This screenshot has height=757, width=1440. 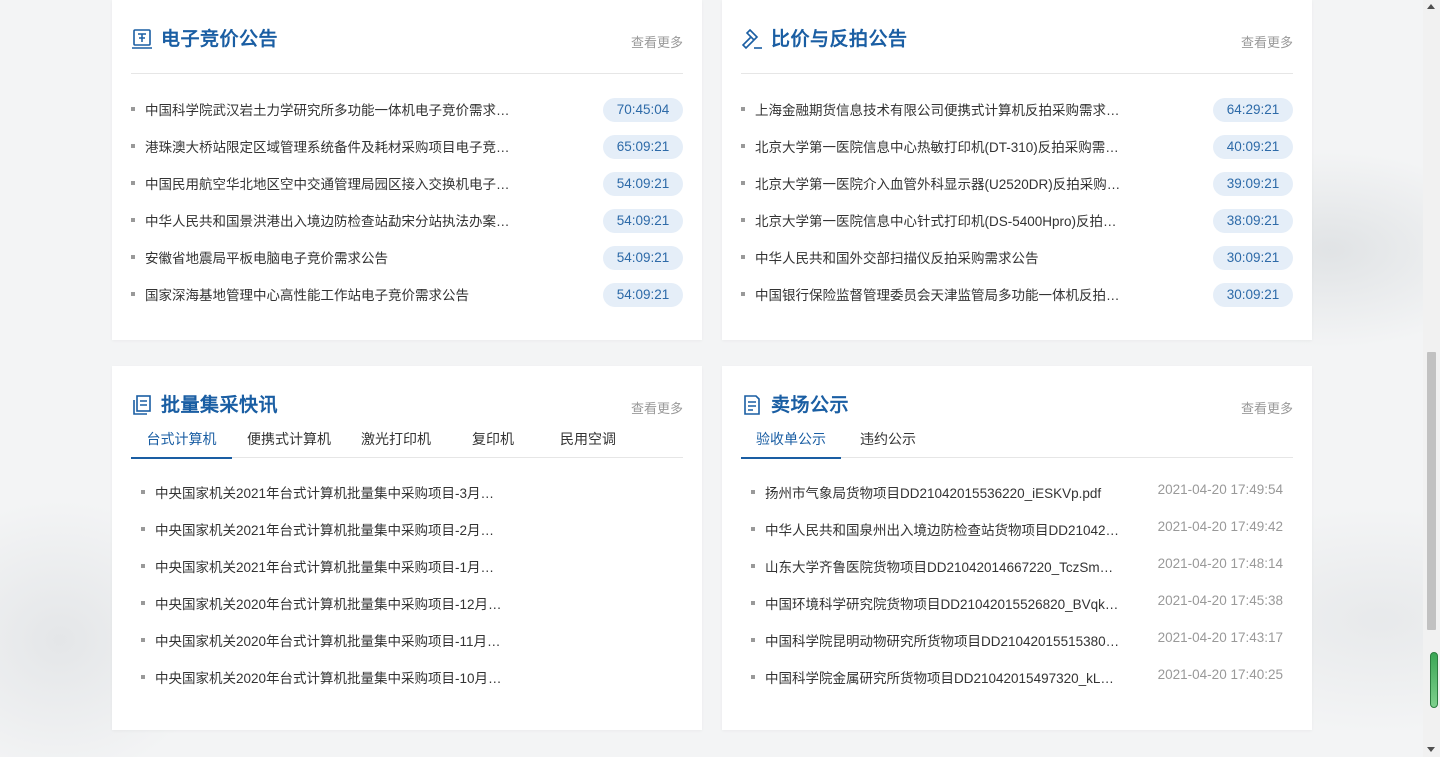 I want to click on notice-link: 北京大学第一医院信息中心针式打印机(DS-5400Hpro)反拍采购需求公告, so click(x=938, y=220).